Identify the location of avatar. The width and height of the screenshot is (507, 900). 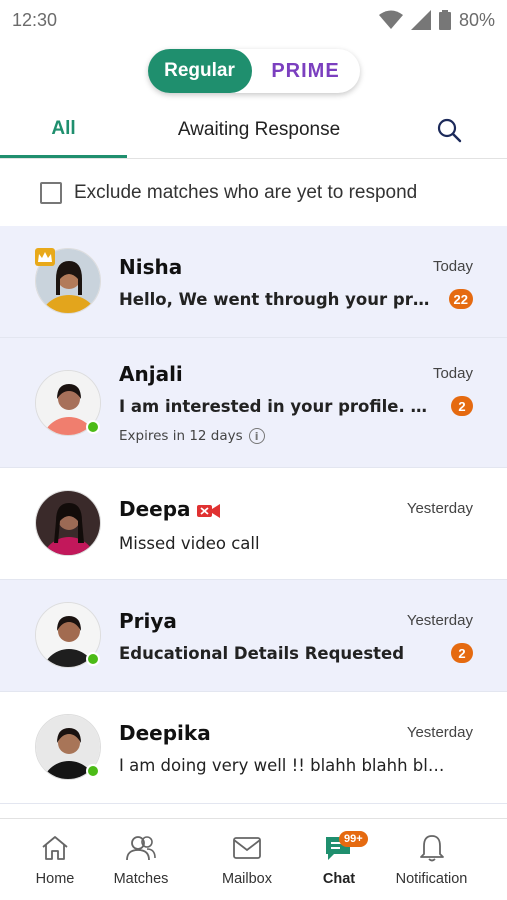
(68, 523).